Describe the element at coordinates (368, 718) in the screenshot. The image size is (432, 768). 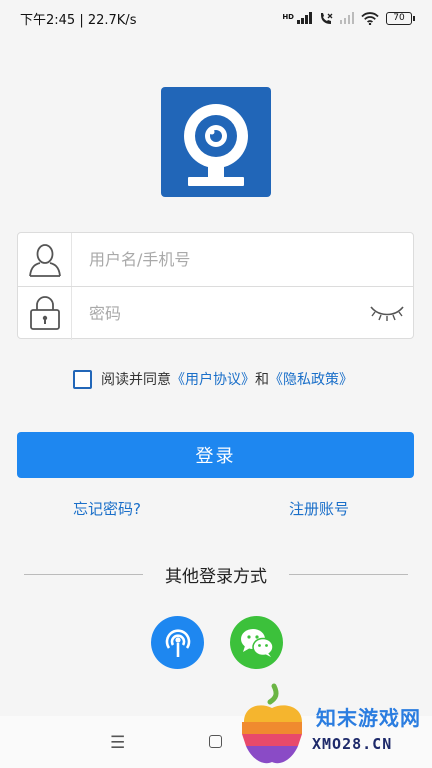
I see `watermark-title: 知末游戏网` at that location.